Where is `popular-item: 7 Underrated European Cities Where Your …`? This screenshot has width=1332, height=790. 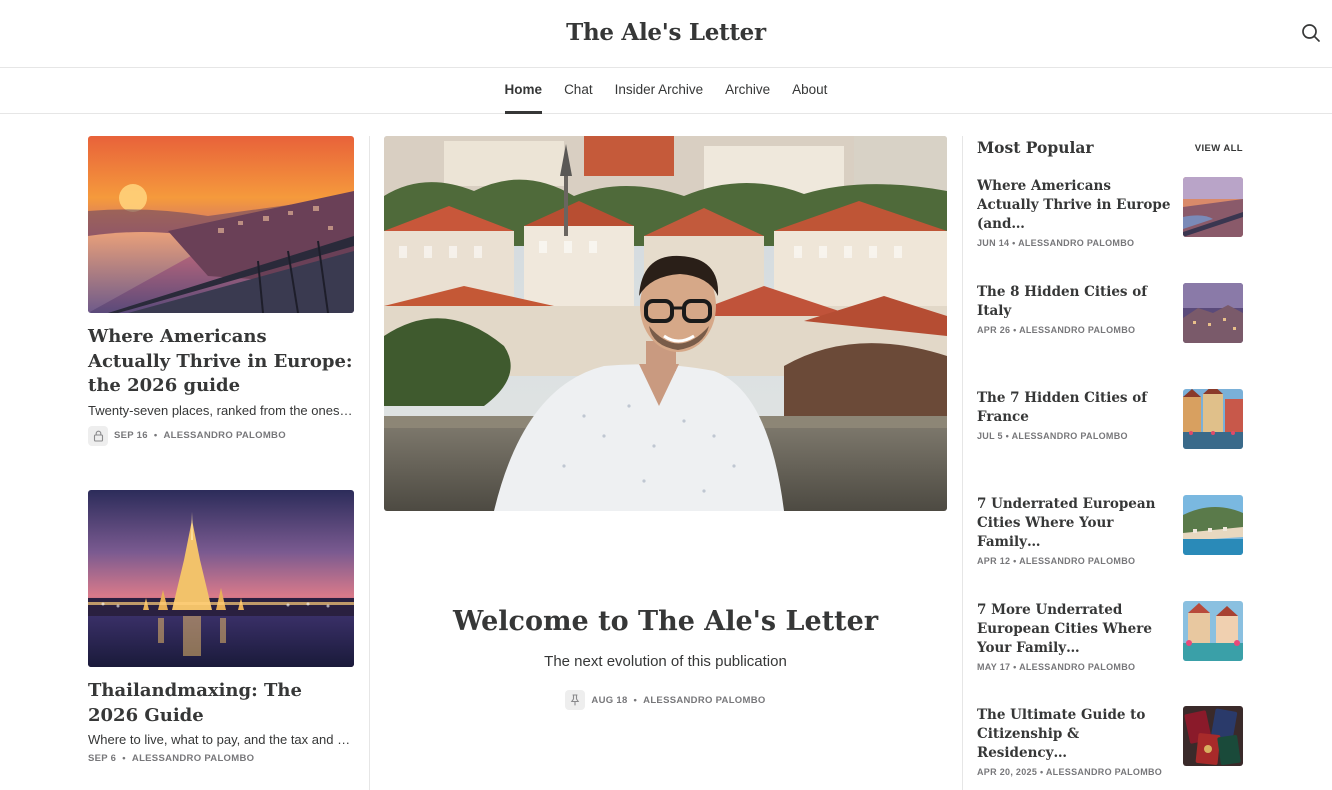 popular-item: 7 Underrated European Cities Where Your … is located at coordinates (1110, 530).